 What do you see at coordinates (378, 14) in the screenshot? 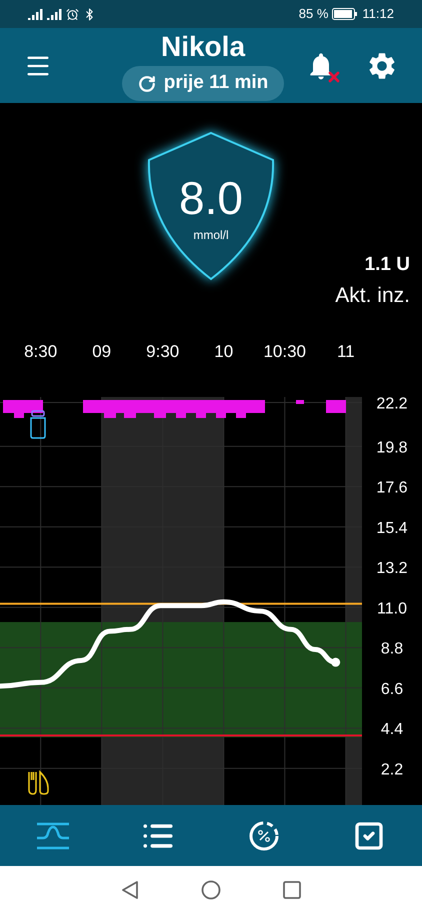
I see `clock: 11:12` at bounding box center [378, 14].